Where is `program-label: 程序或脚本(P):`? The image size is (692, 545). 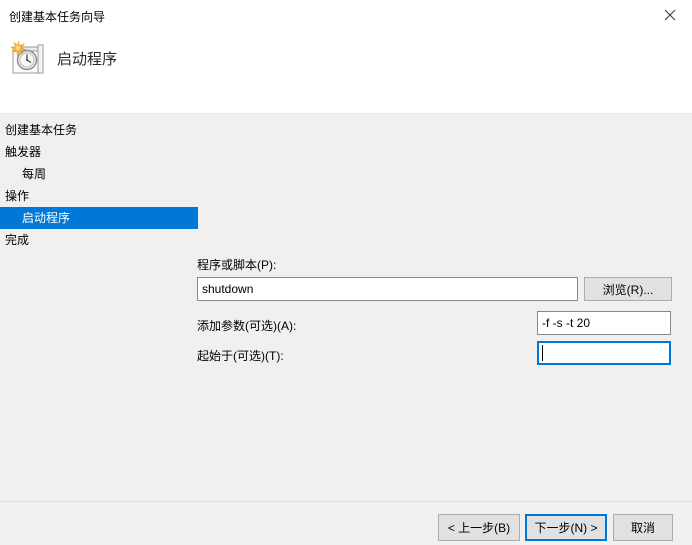 program-label: 程序或脚本(P): is located at coordinates (237, 265).